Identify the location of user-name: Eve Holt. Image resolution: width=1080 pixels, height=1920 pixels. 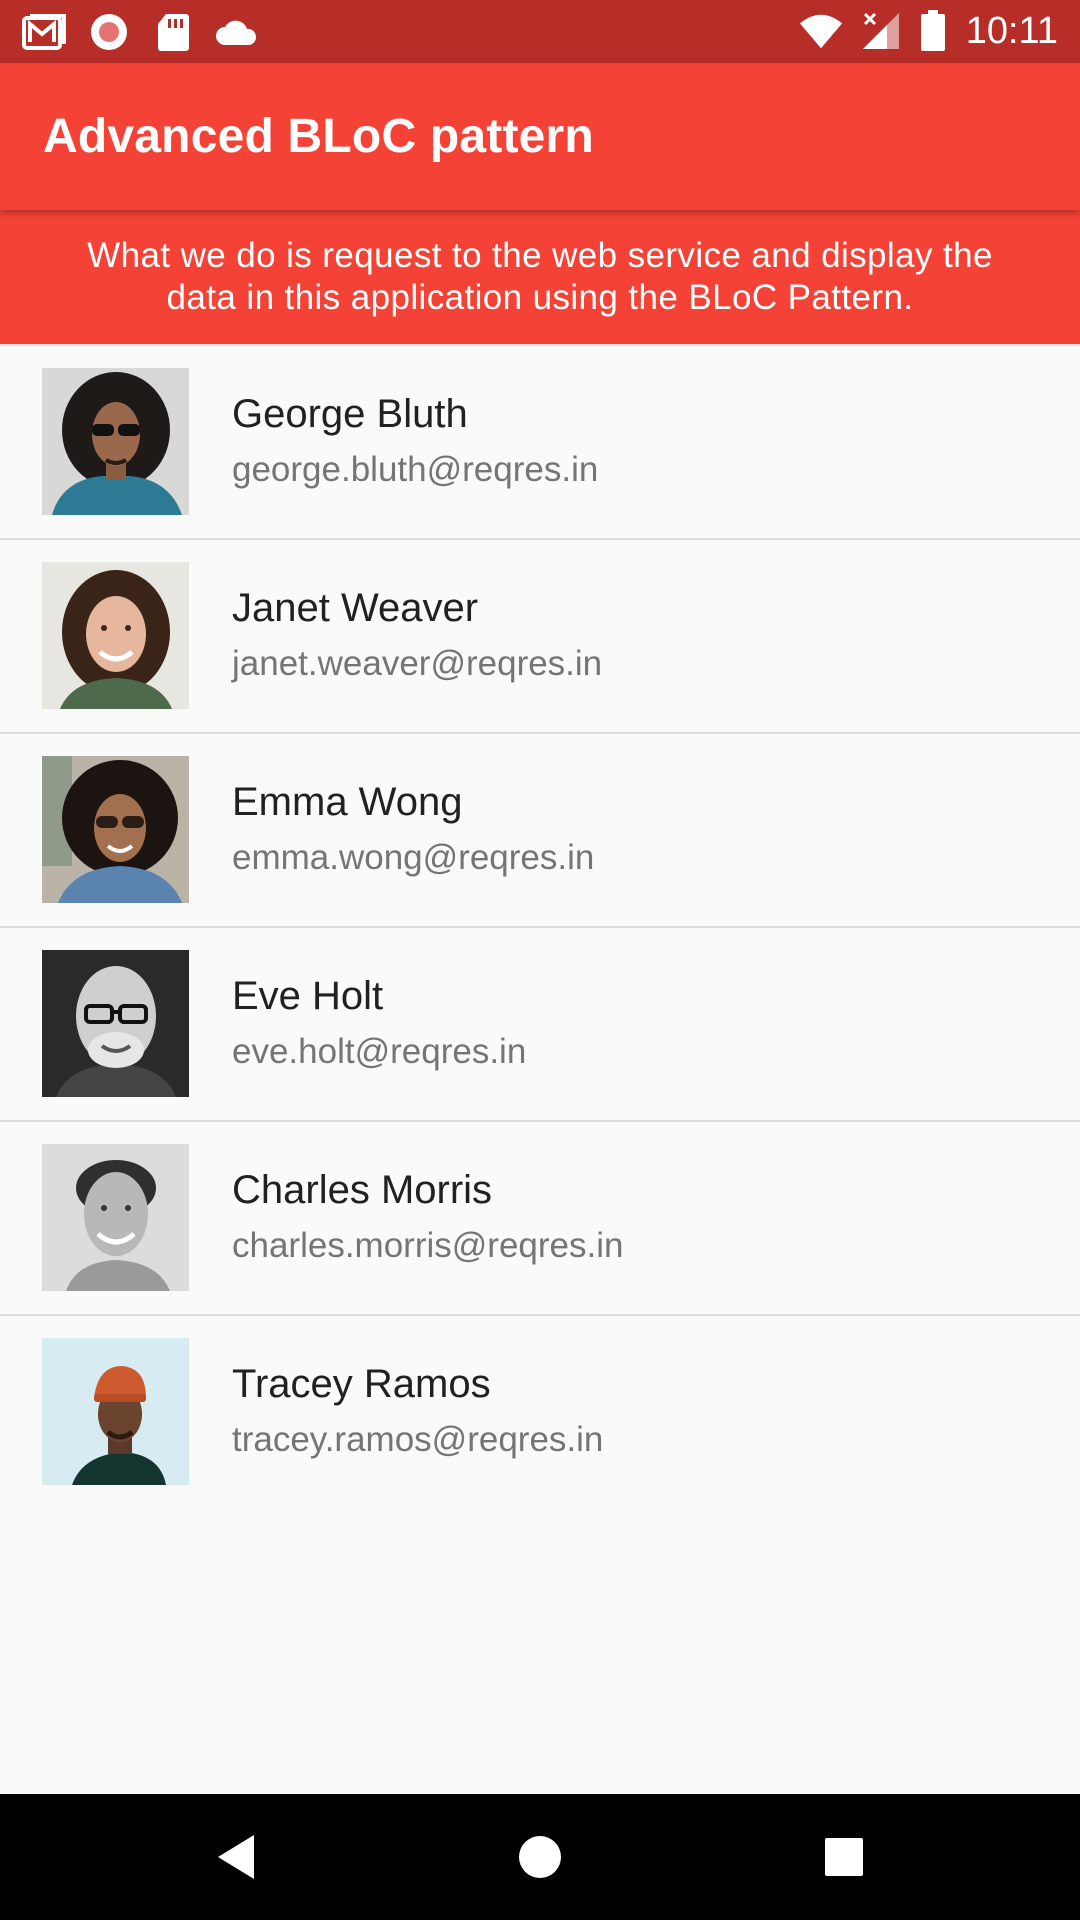
(308, 996).